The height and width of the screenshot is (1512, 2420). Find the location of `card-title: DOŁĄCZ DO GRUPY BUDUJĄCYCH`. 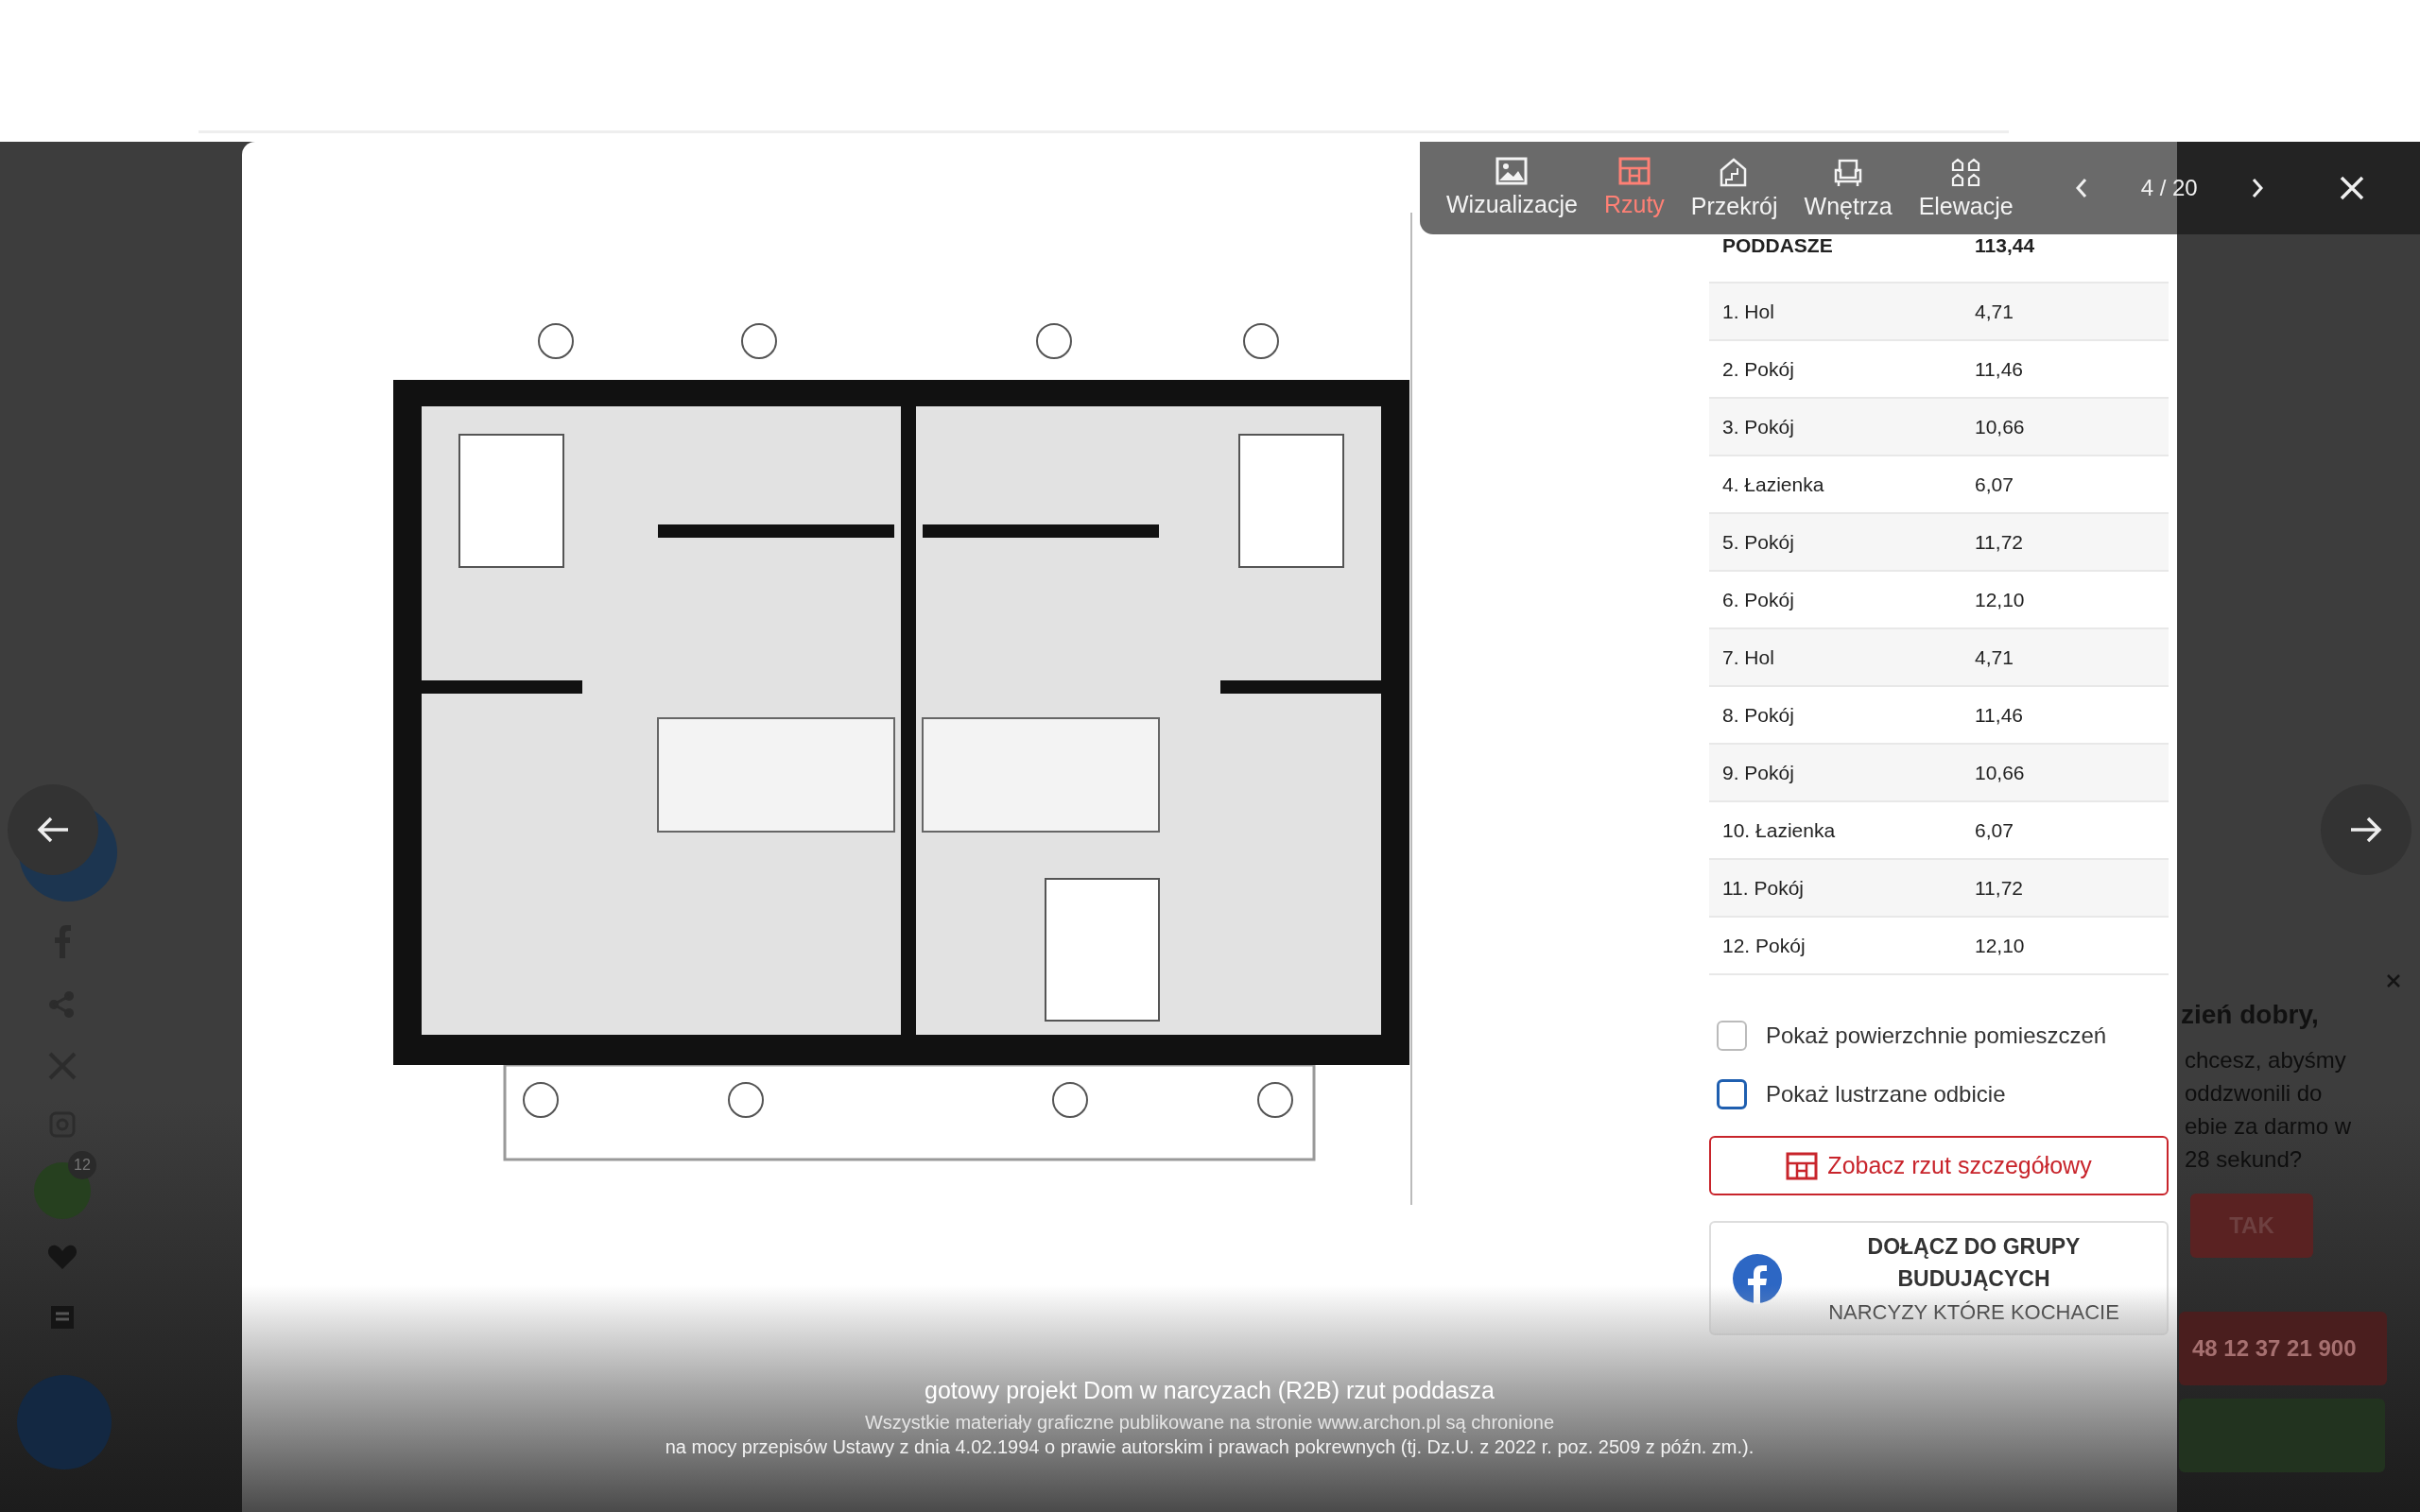

card-title: DOŁĄCZ DO GRUPY BUDUJĄCYCH is located at coordinates (1974, 1263).